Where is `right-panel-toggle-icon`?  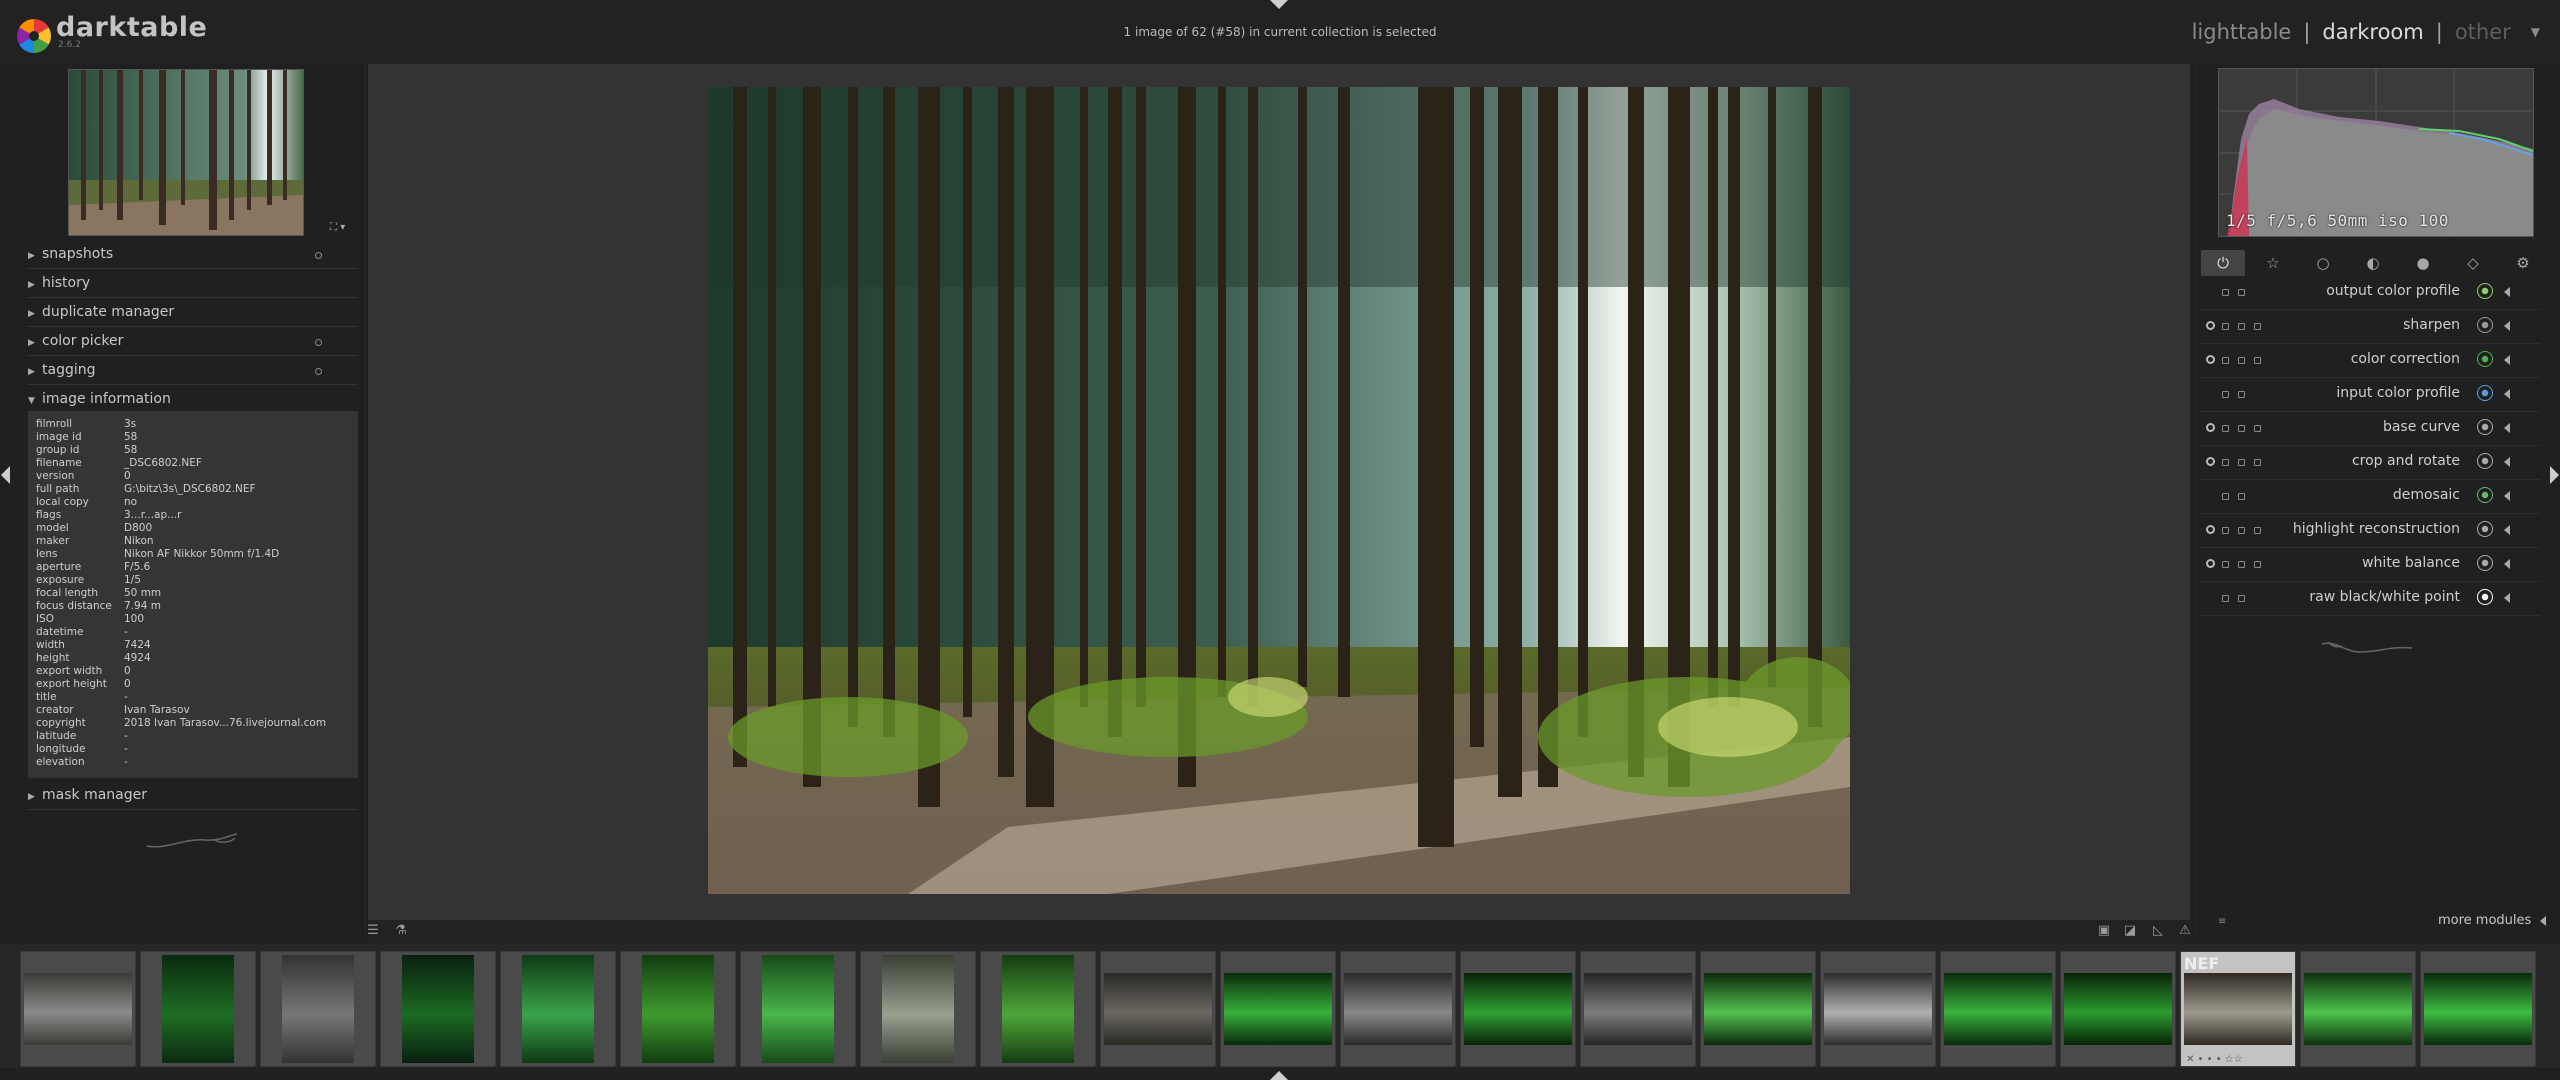 right-panel-toggle-icon is located at coordinates (2554, 475).